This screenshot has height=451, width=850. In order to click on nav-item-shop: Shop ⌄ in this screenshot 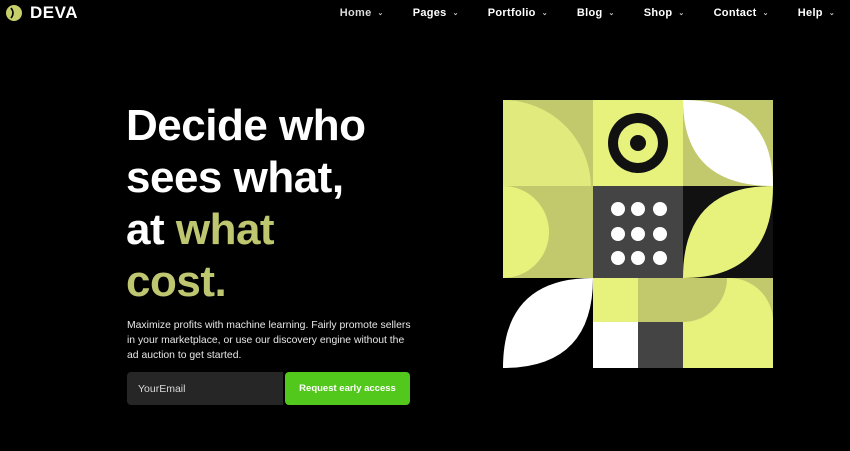, I will do `click(664, 13)`.